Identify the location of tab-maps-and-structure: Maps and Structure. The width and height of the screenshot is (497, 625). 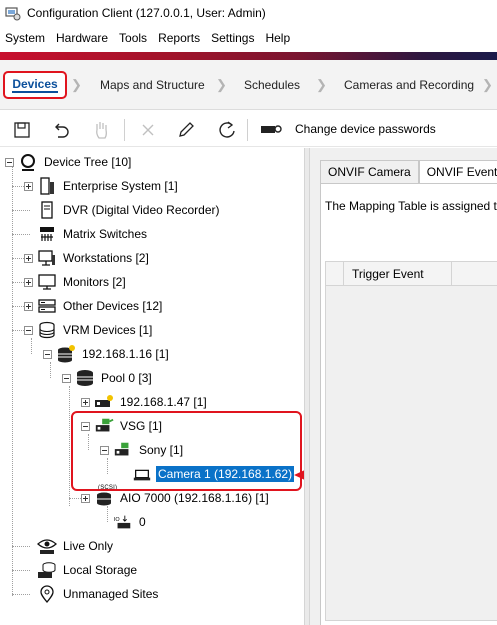
(152, 85).